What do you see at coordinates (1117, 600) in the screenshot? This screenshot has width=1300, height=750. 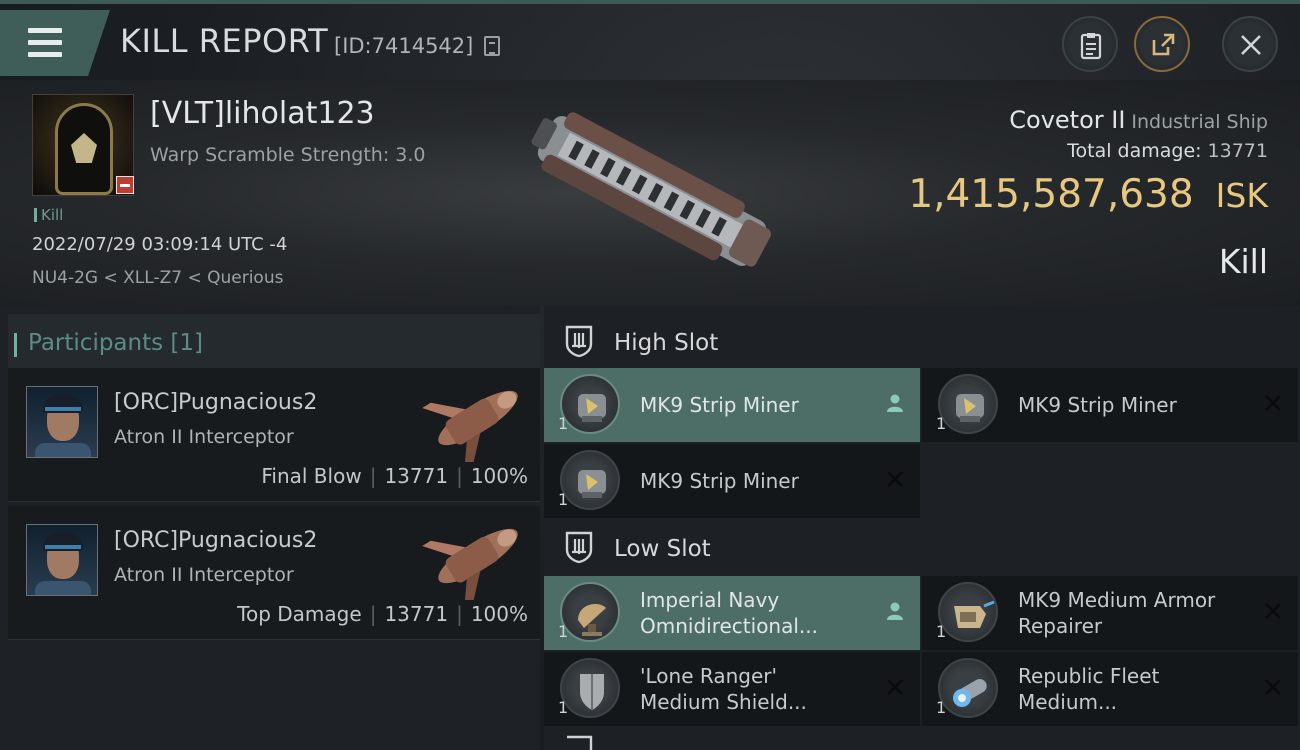 I see `module-name-line1: MK9 Medium Armor` at bounding box center [1117, 600].